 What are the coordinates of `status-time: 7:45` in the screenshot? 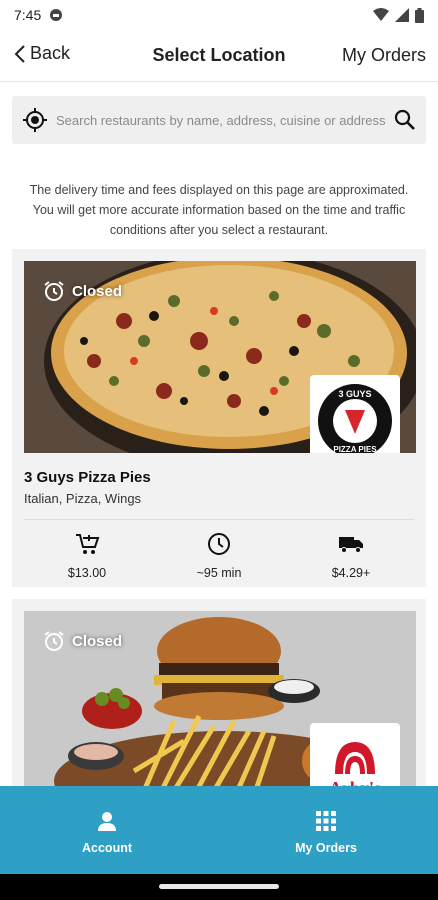 It's located at (28, 15).